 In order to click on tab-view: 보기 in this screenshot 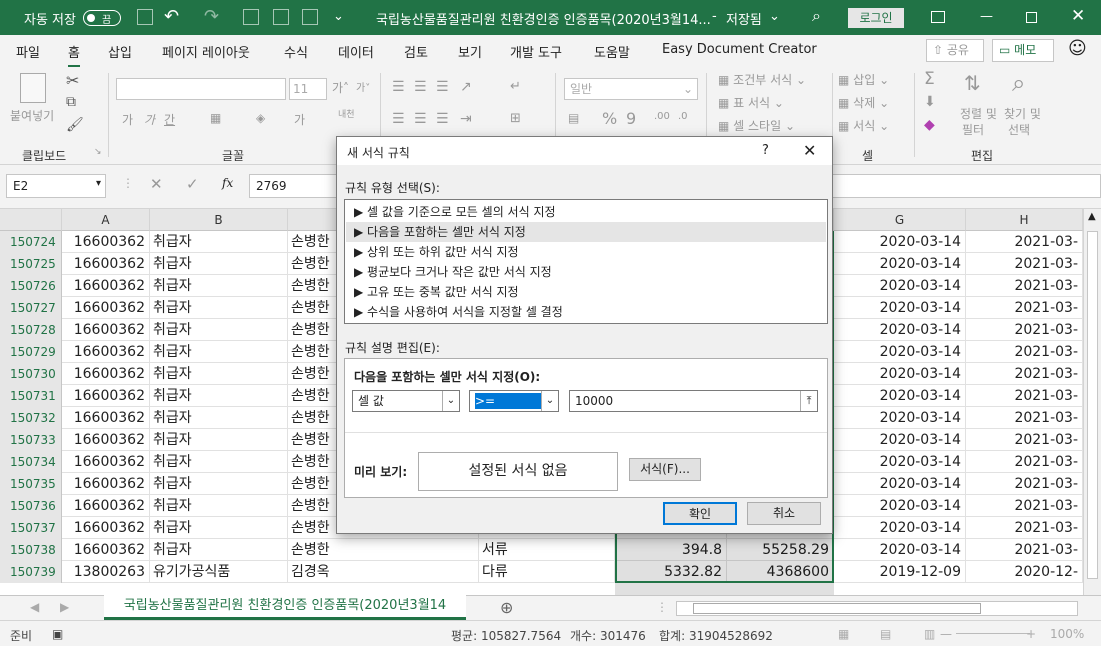, I will do `click(470, 51)`.